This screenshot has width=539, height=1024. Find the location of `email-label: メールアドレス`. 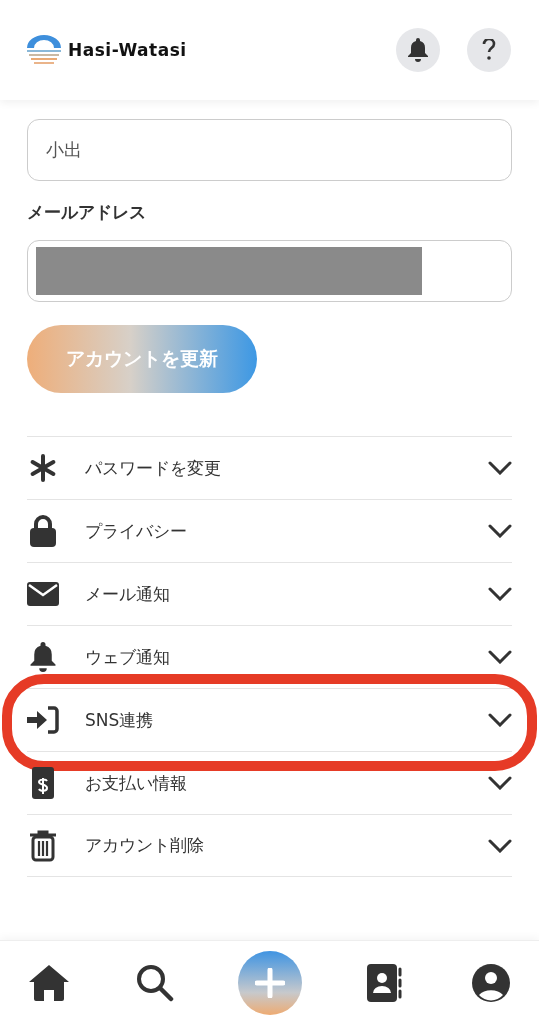

email-label: メールアドレス is located at coordinates (87, 212).